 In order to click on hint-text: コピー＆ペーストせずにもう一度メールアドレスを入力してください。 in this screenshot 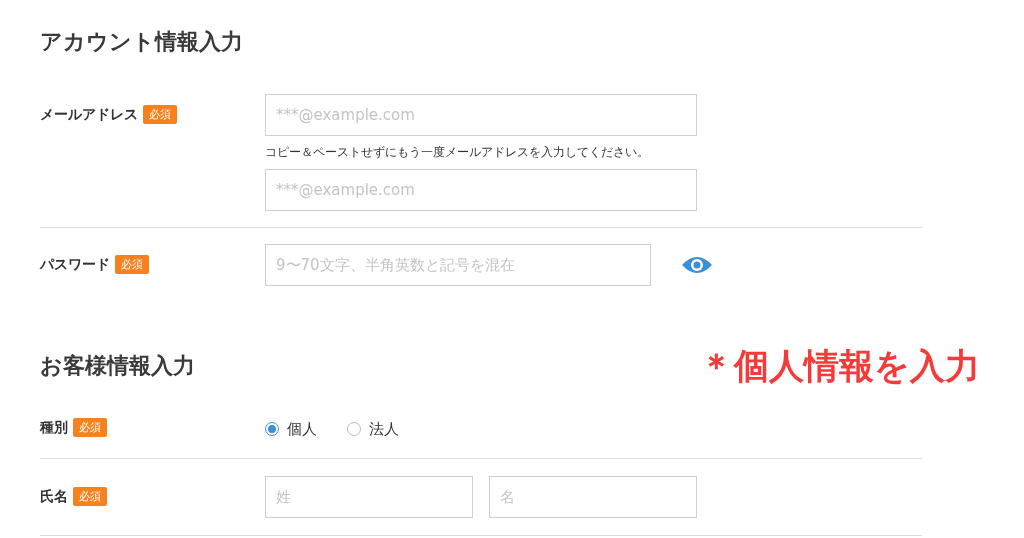, I will do `click(457, 152)`.